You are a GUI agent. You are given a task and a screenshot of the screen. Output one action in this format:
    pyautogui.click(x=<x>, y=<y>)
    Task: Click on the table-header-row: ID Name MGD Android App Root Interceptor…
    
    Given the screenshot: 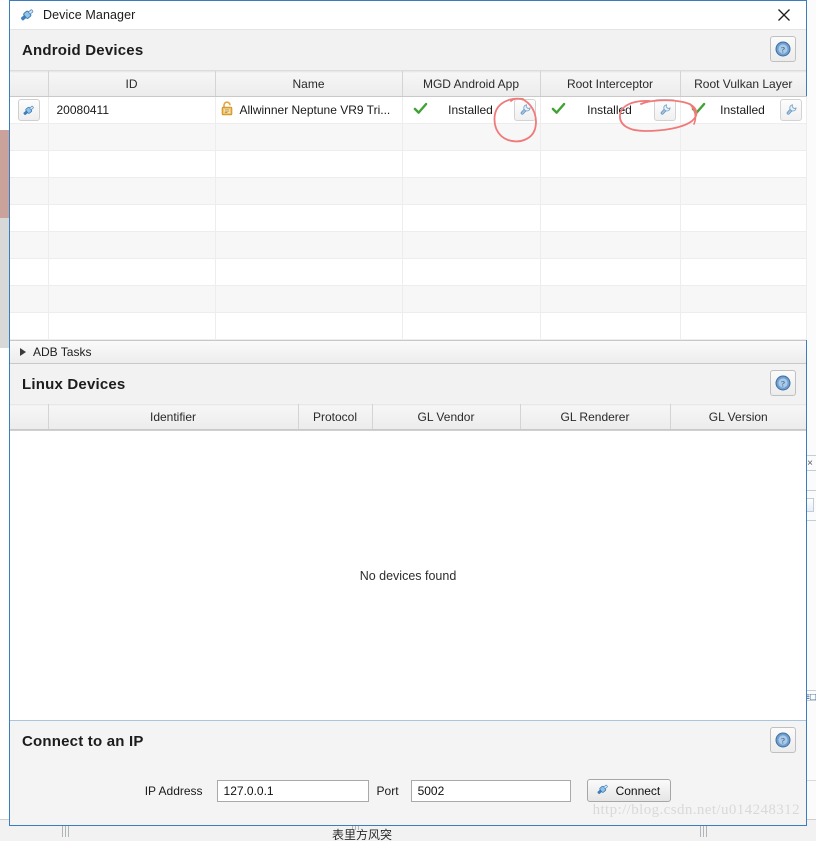 What is the action you would take?
    pyautogui.click(x=408, y=84)
    